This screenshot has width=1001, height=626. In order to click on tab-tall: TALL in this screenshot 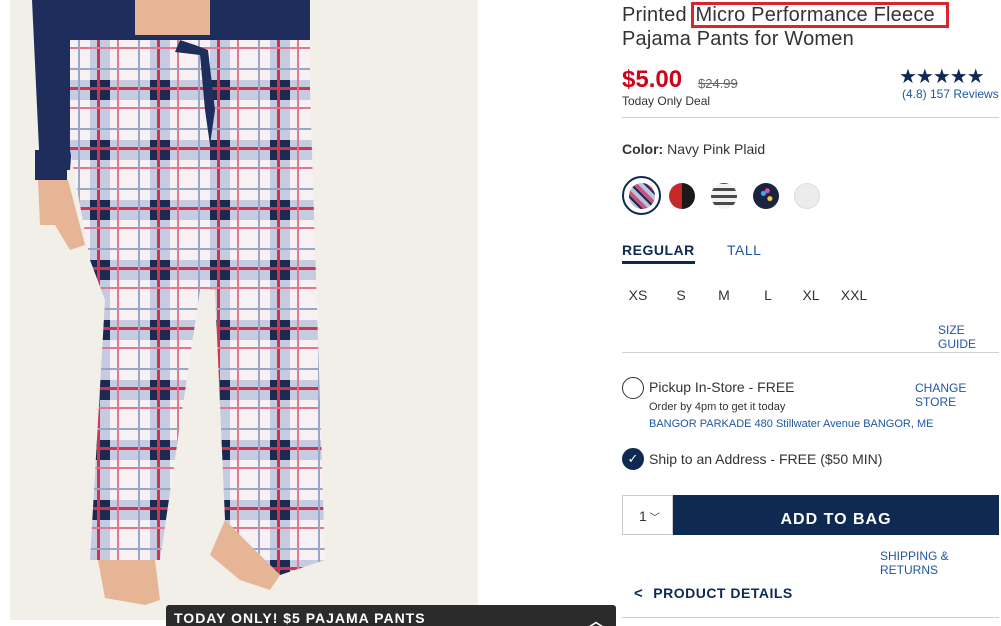, I will do `click(744, 250)`.